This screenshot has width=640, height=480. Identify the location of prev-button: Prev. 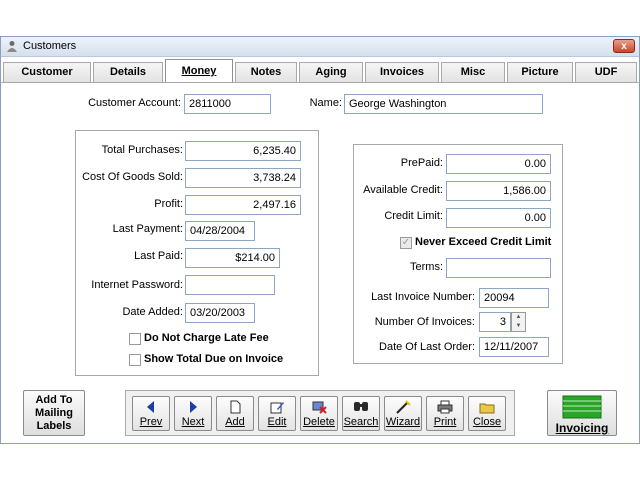
(151, 413).